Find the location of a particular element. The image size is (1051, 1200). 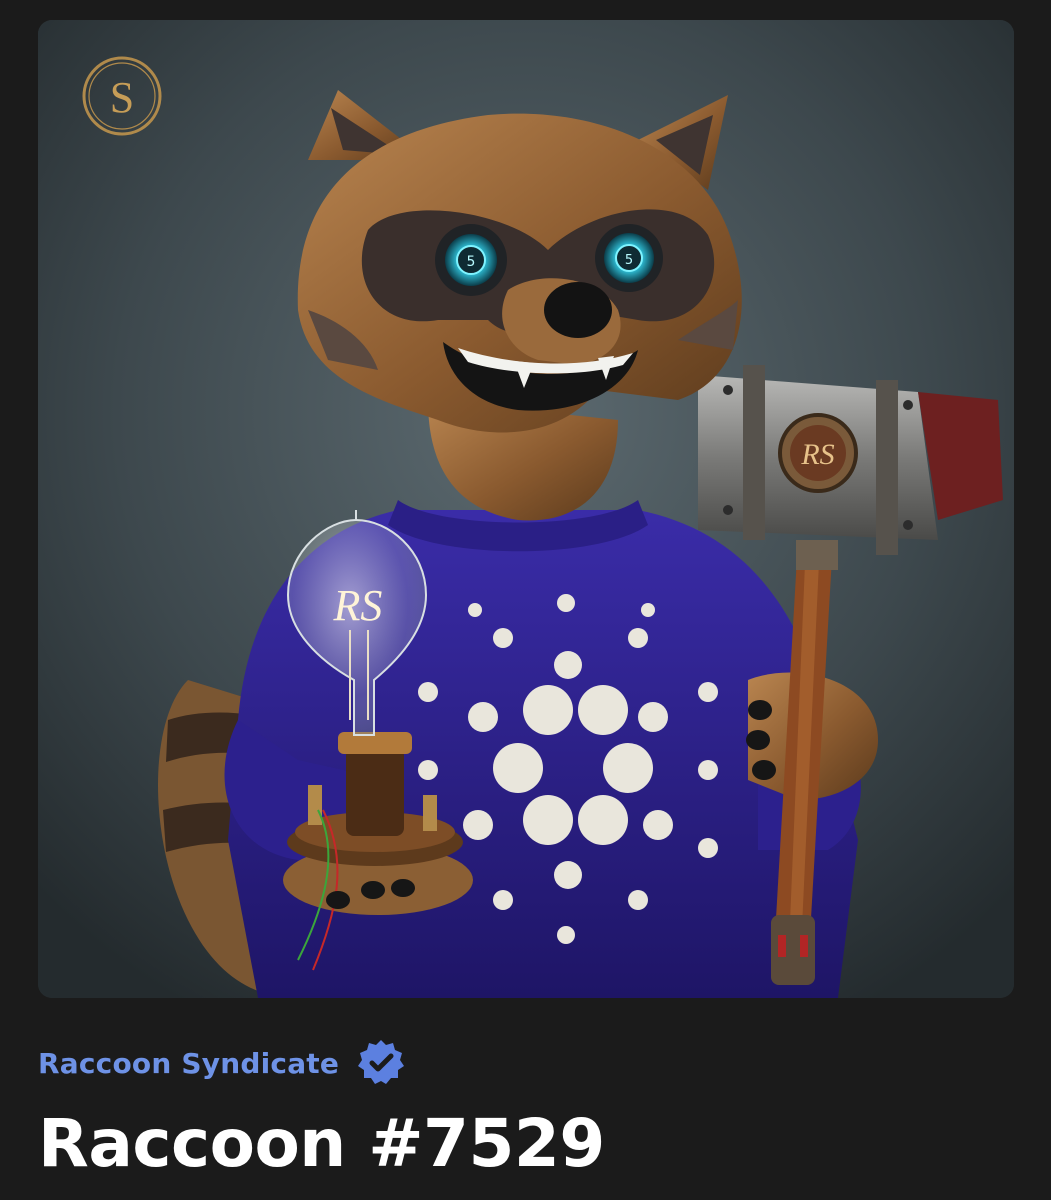

left-eye: 5 is located at coordinates (471, 260).